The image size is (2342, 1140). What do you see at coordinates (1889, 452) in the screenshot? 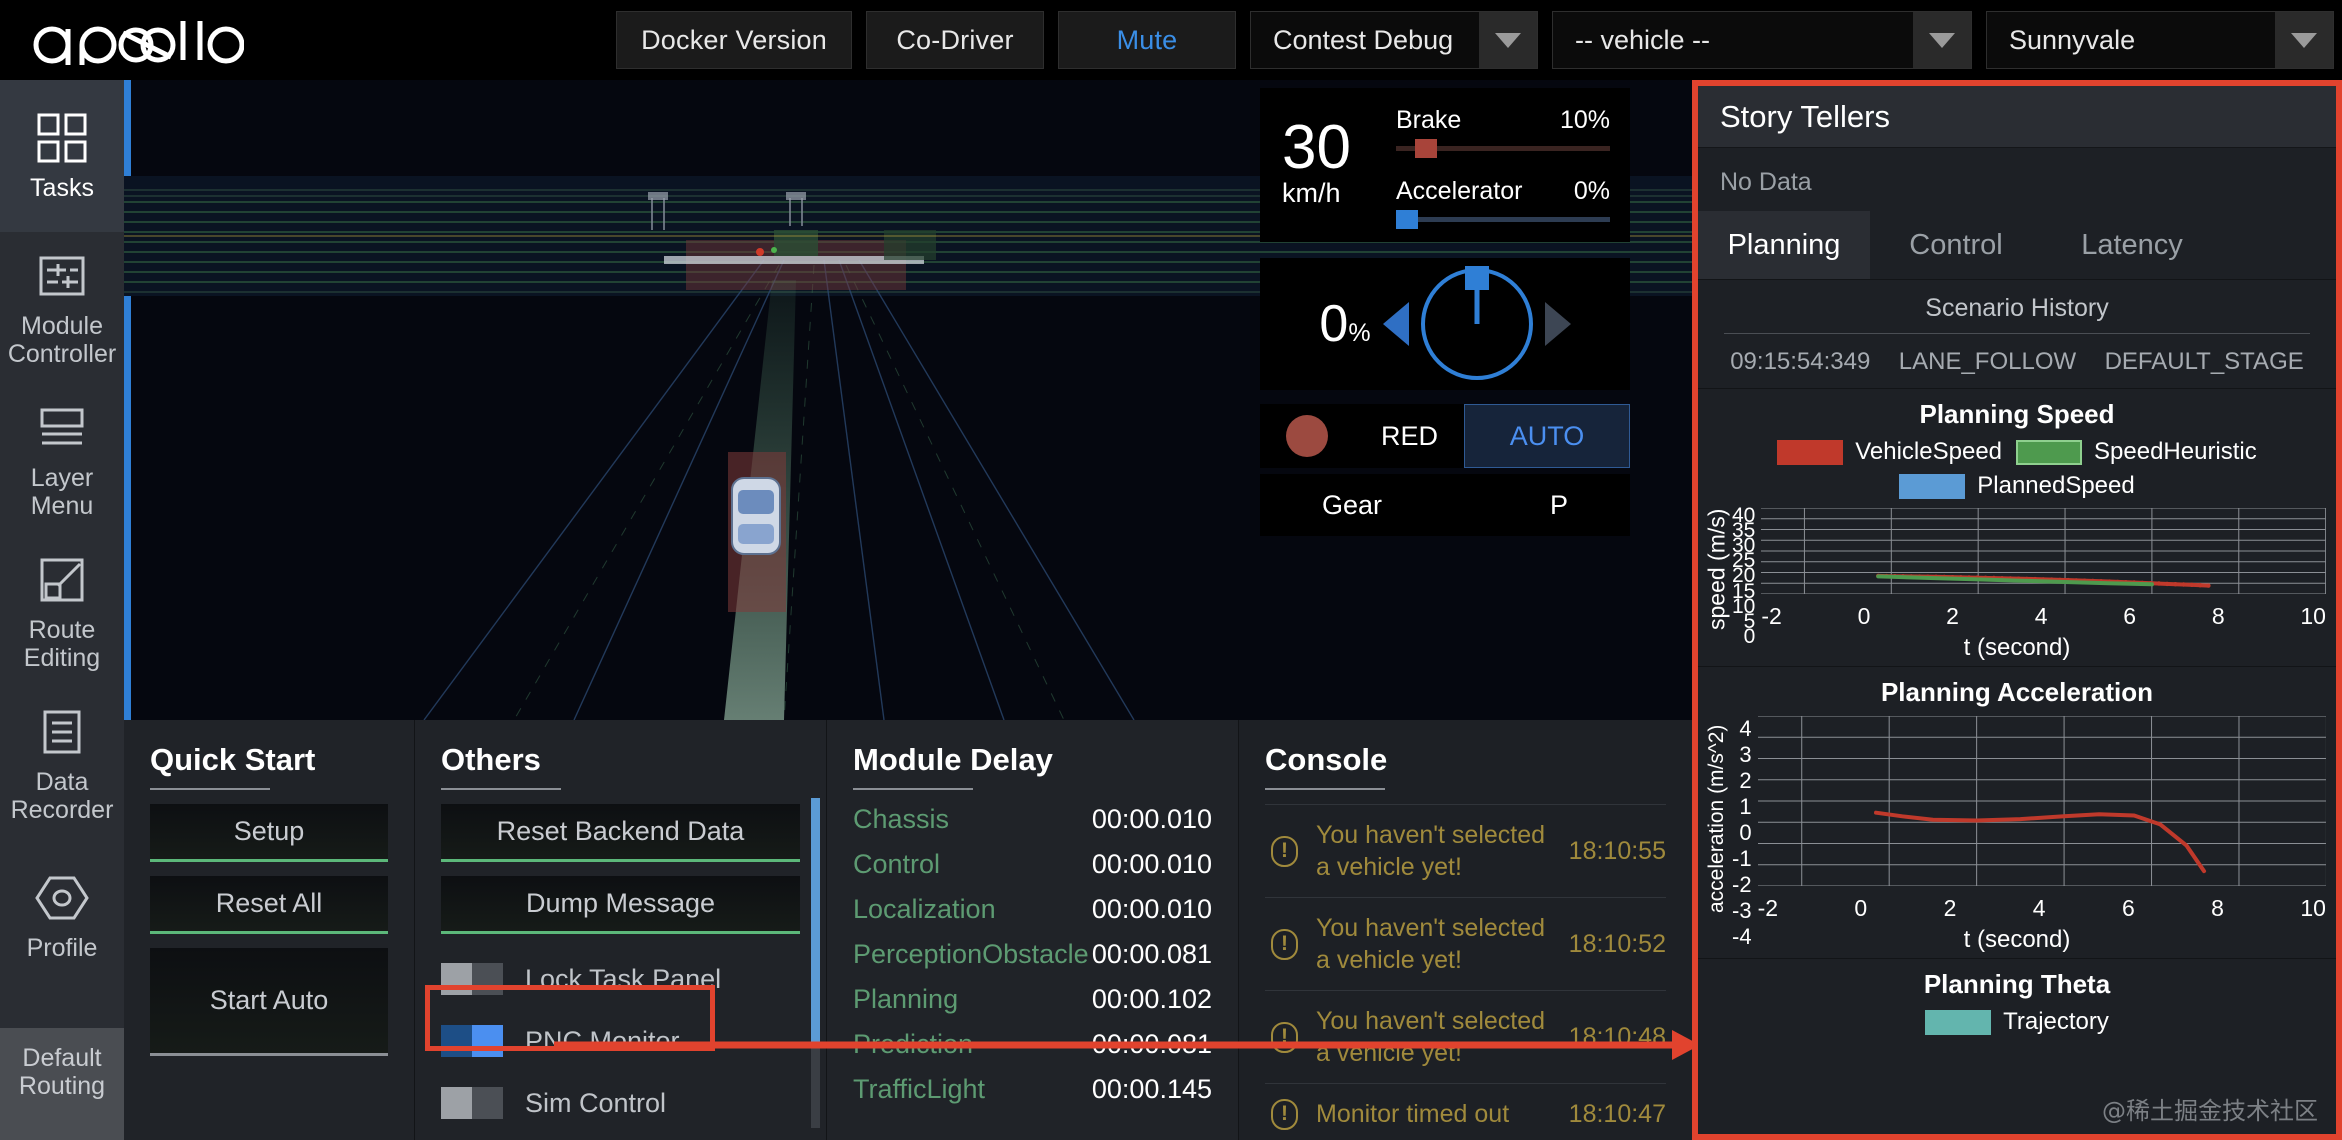
I see `legend-vehicle-speed: VehicleSpeed` at bounding box center [1889, 452].